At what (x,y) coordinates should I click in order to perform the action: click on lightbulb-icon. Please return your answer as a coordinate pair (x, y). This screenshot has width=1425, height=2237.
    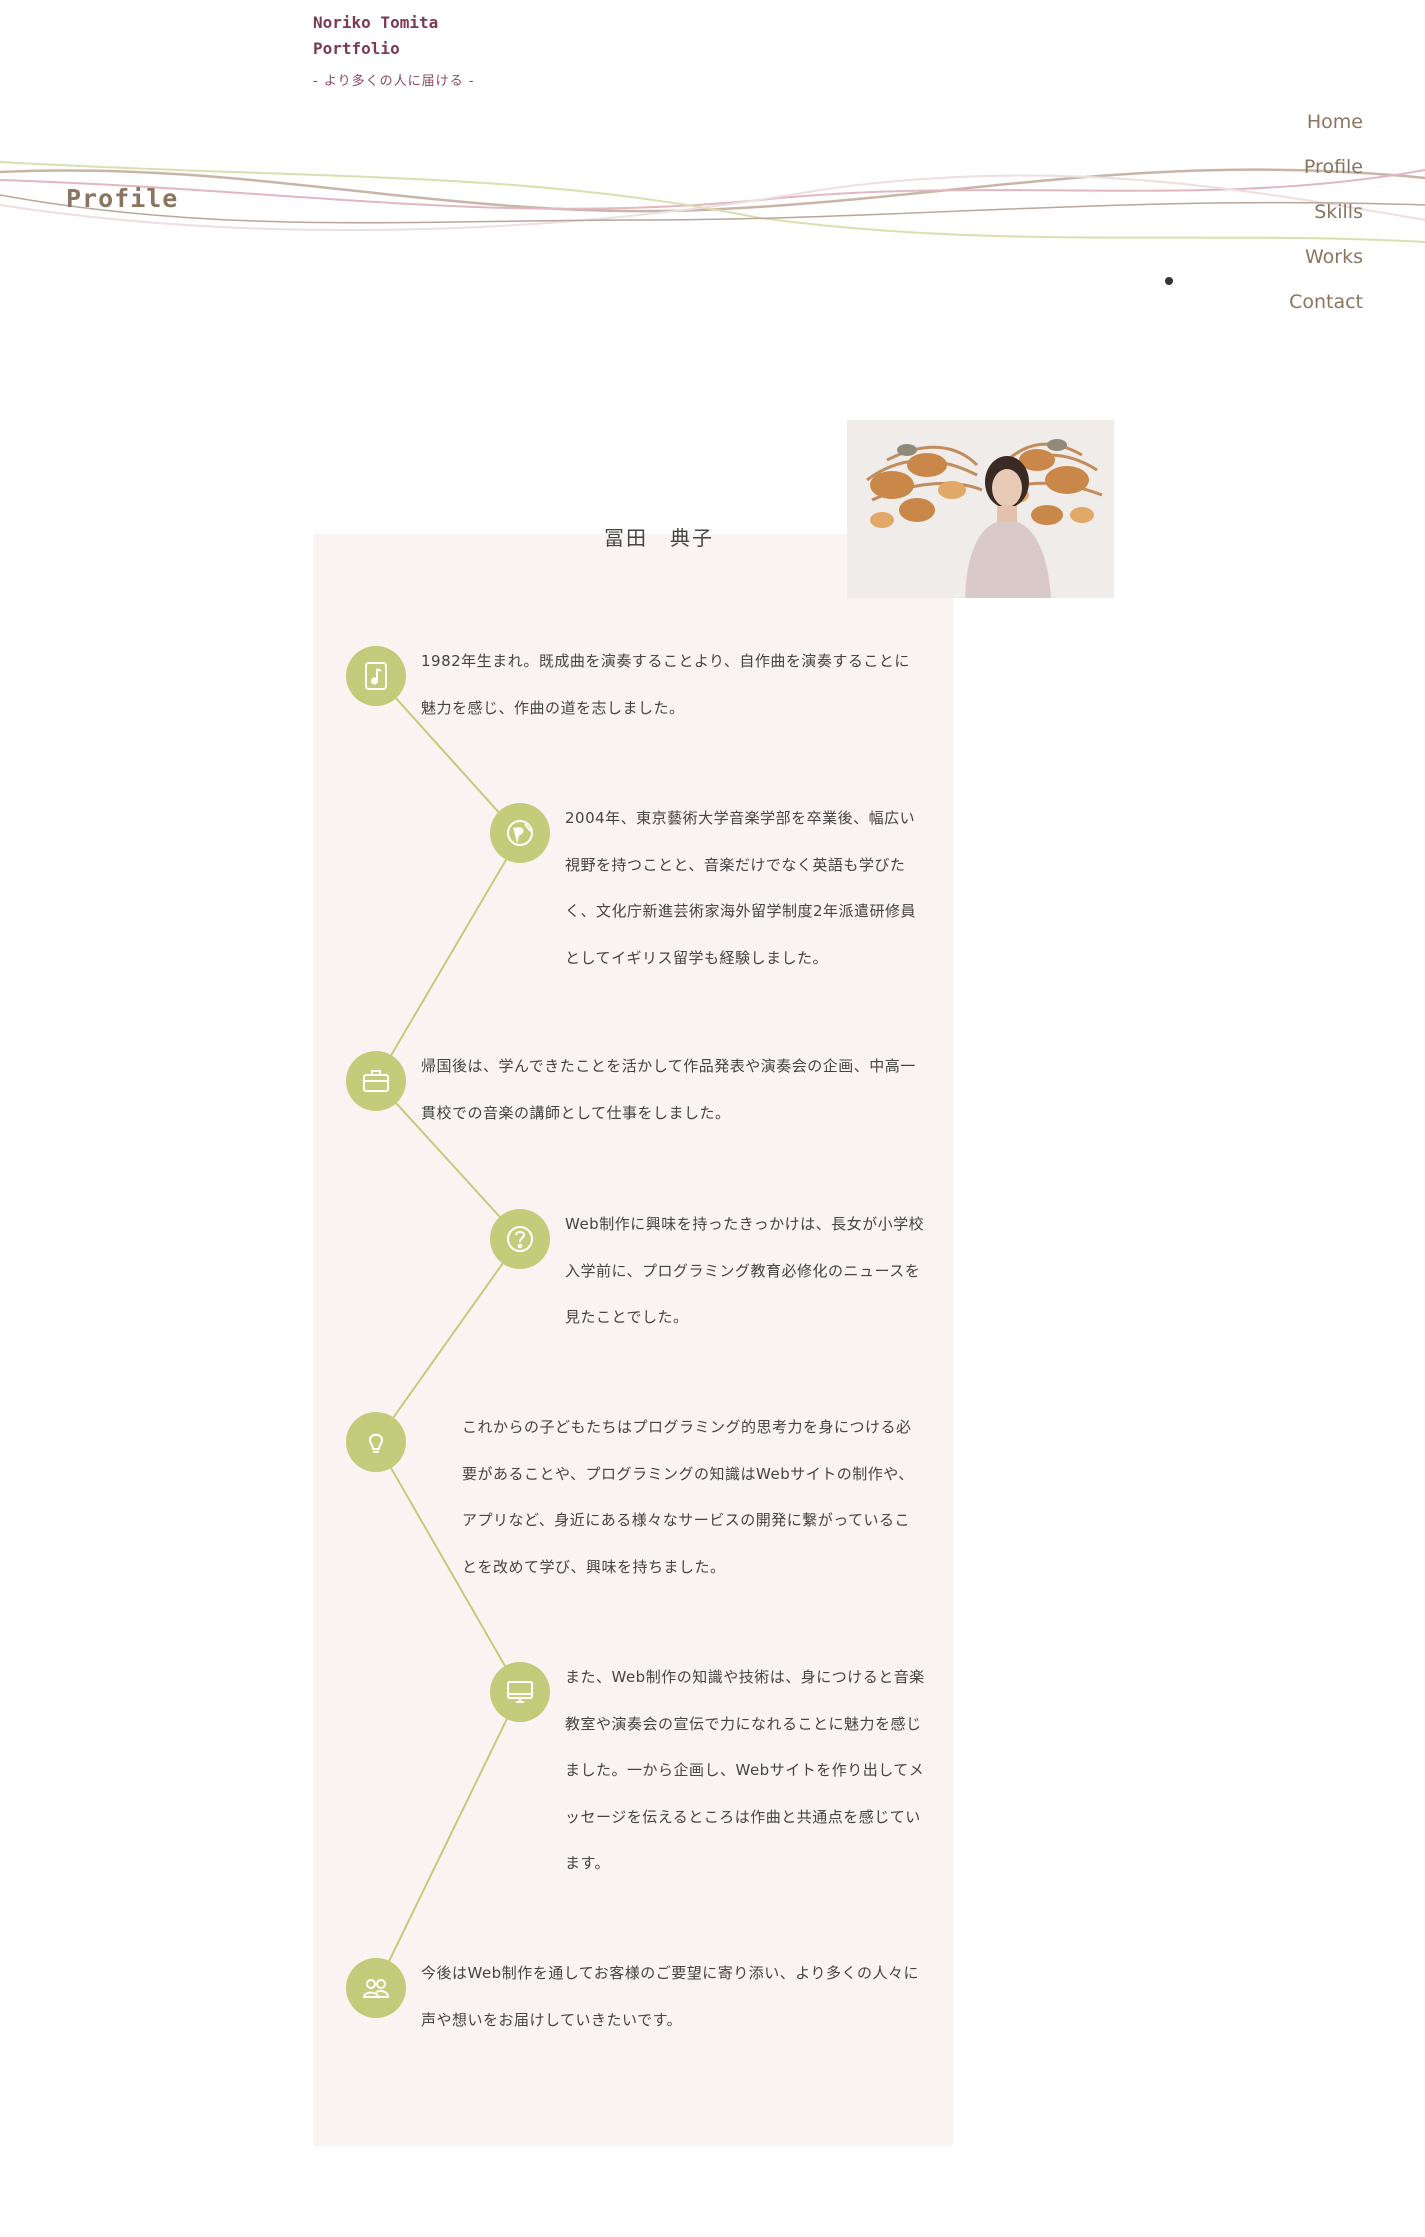
    Looking at the image, I should click on (376, 1442).